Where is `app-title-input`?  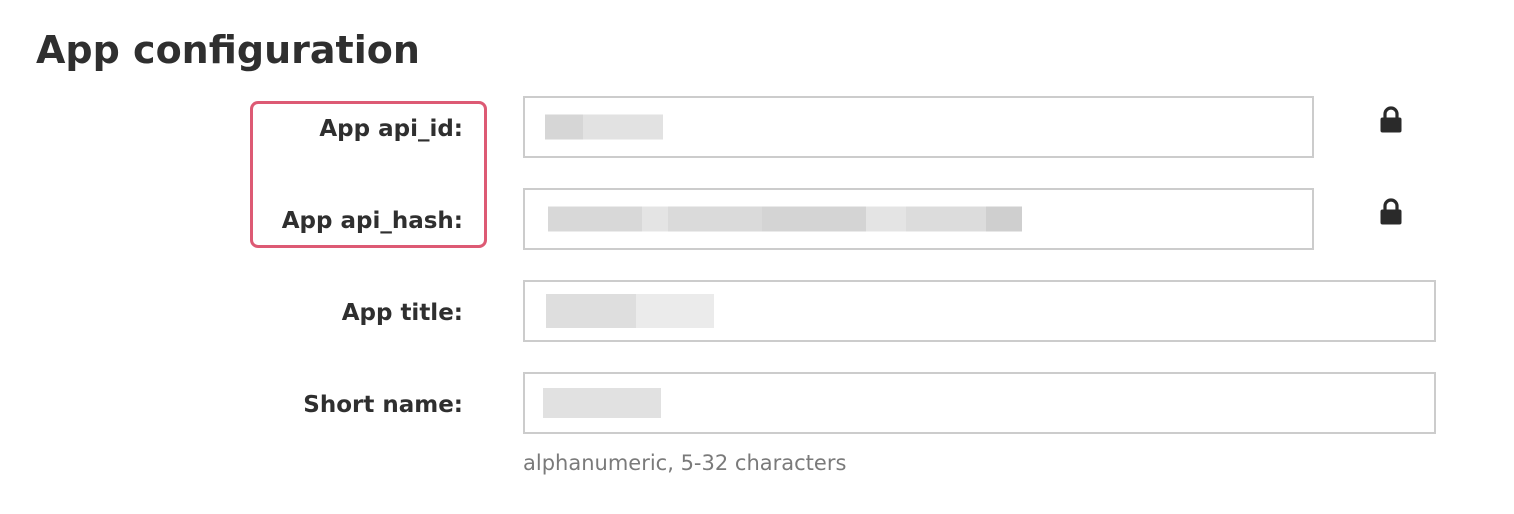
app-title-input is located at coordinates (979, 311).